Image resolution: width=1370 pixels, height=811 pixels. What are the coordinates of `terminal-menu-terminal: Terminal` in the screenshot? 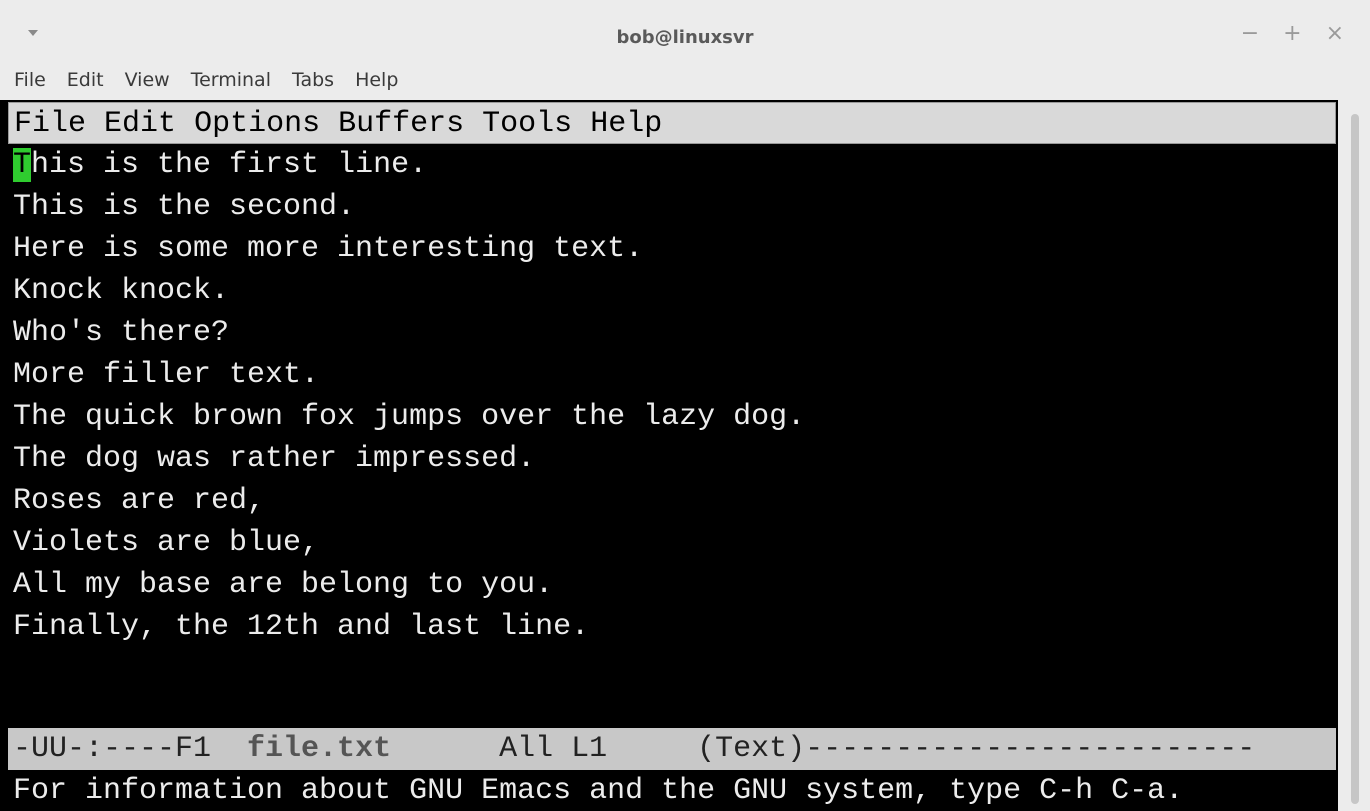 It's located at (231, 80).